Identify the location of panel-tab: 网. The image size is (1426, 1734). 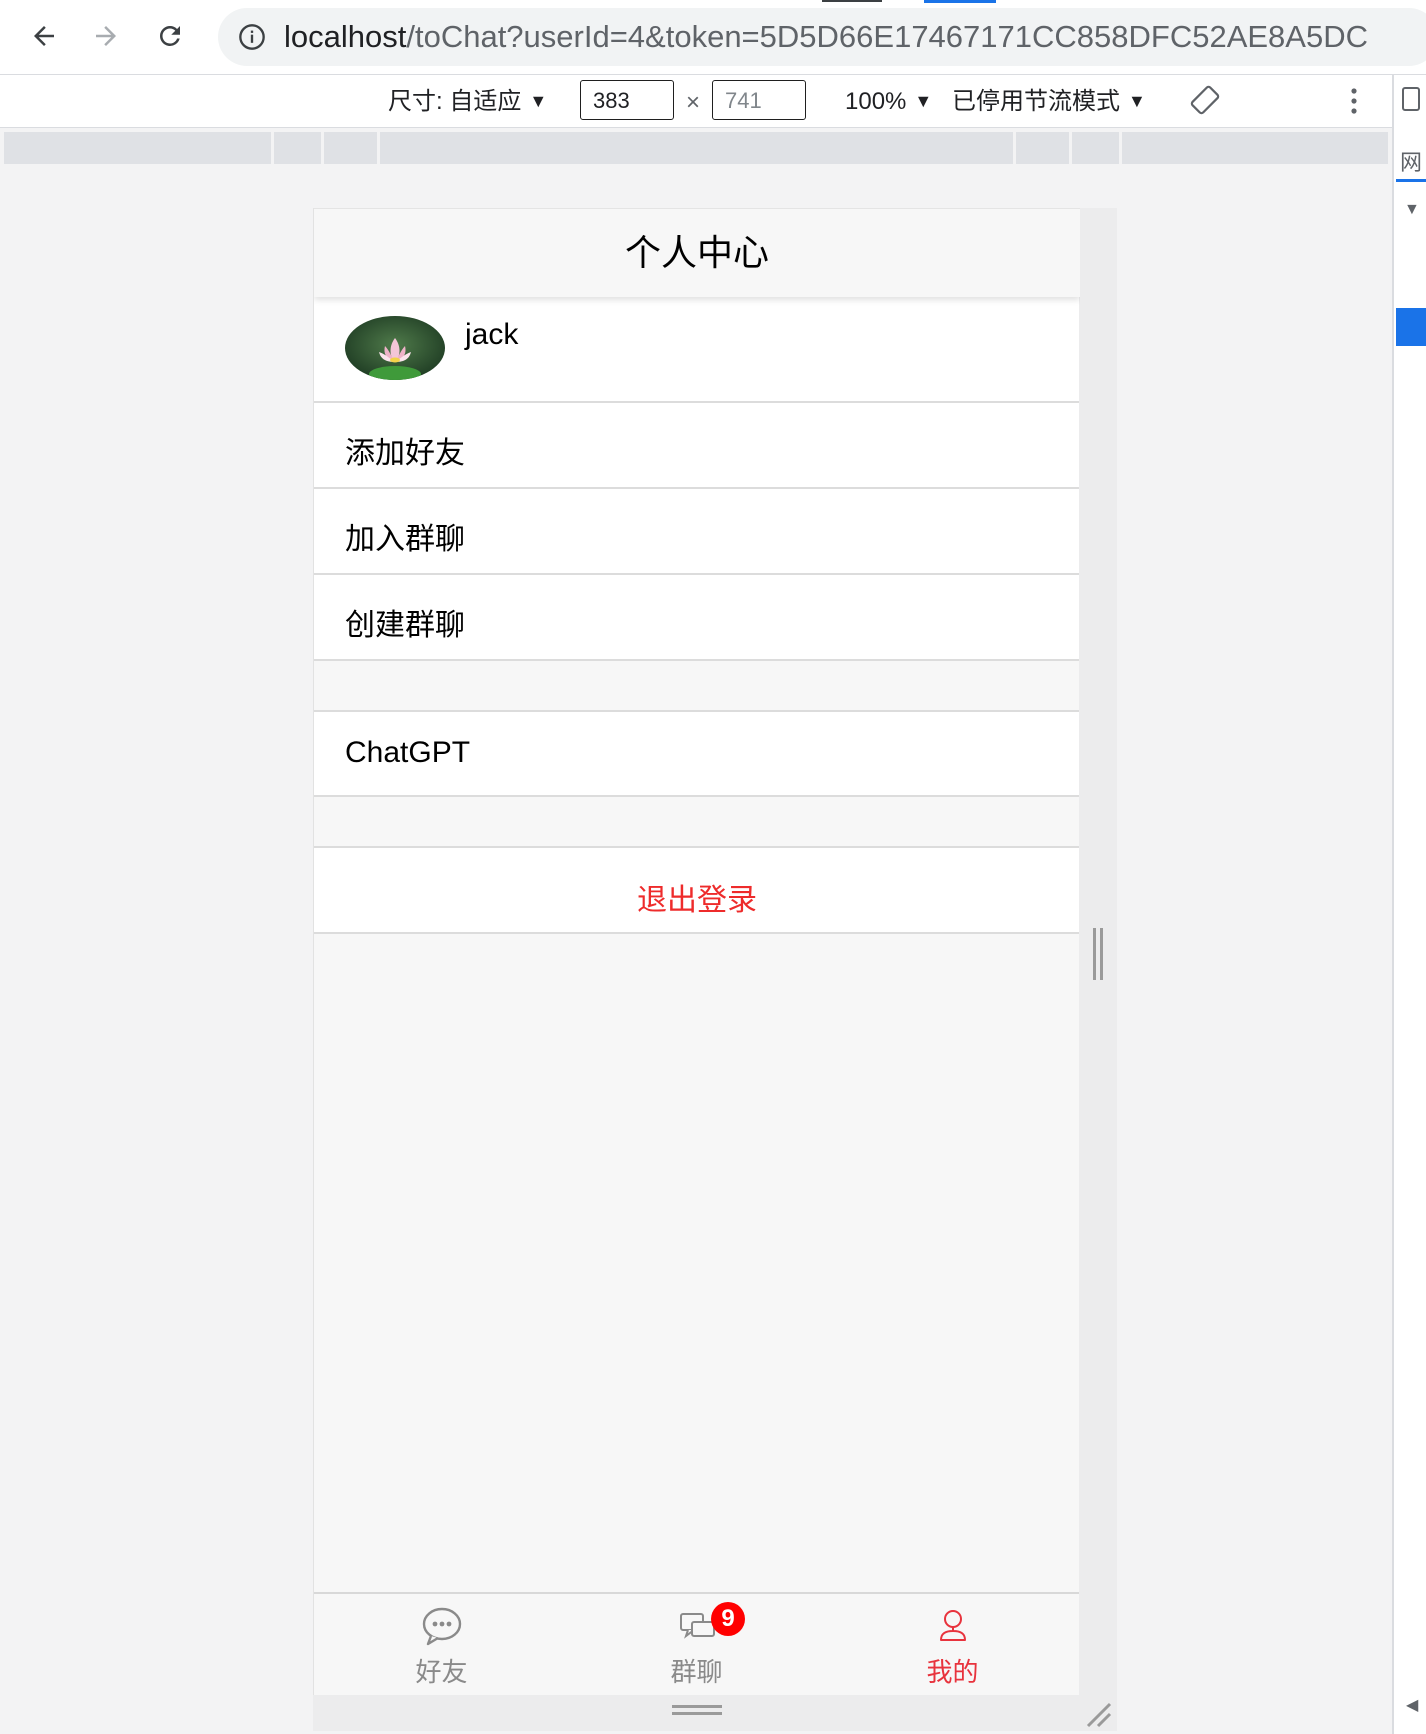
(1411, 161).